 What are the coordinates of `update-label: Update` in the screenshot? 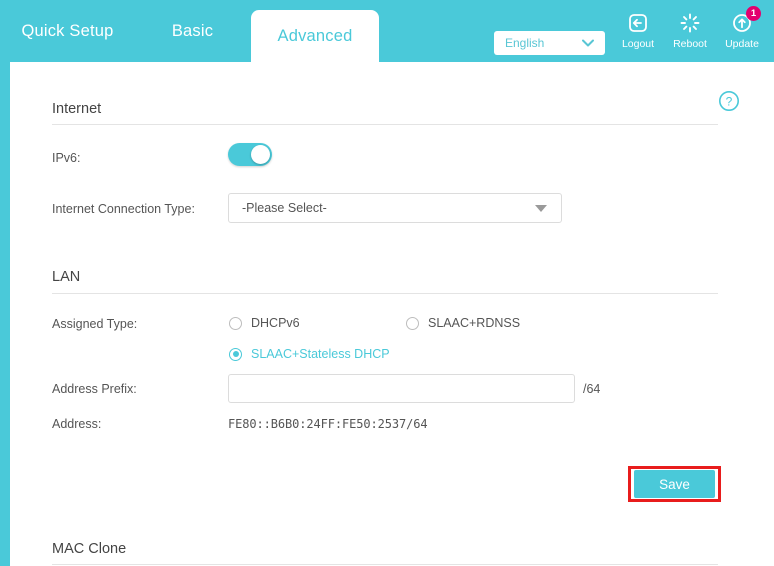 It's located at (742, 44).